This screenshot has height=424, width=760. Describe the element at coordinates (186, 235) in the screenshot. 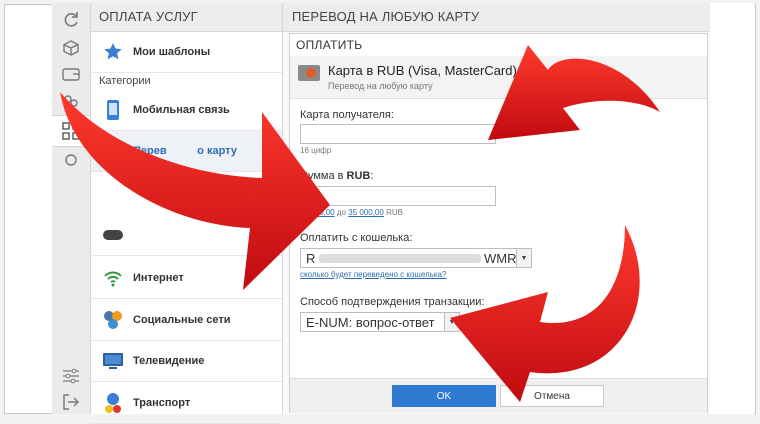

I see `service-item-games` at that location.